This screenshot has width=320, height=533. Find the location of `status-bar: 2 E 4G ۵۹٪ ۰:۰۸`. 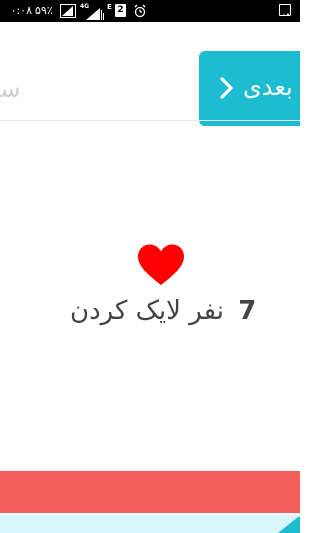

status-bar: 2 E 4G ۵۹٪ ۰:۰۸ is located at coordinates (150, 11).